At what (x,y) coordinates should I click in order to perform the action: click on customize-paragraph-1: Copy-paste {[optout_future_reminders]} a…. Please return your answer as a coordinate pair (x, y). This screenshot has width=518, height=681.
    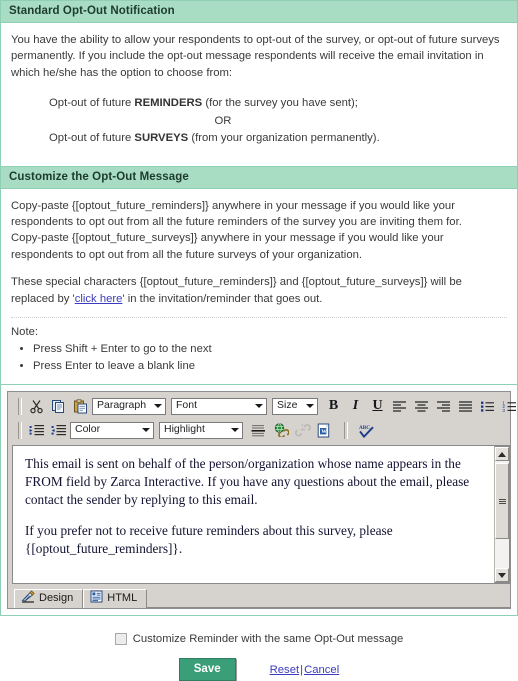
    Looking at the image, I should click on (236, 213).